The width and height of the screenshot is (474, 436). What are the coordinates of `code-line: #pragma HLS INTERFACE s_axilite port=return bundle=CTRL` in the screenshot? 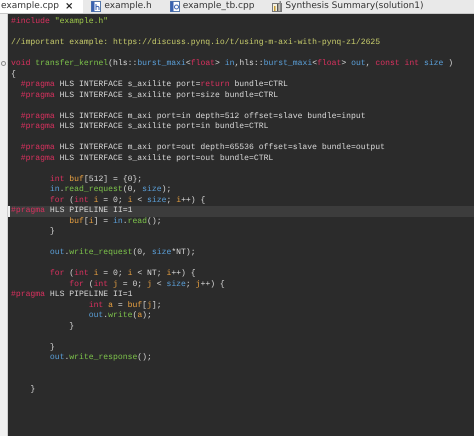 It's located at (154, 85).